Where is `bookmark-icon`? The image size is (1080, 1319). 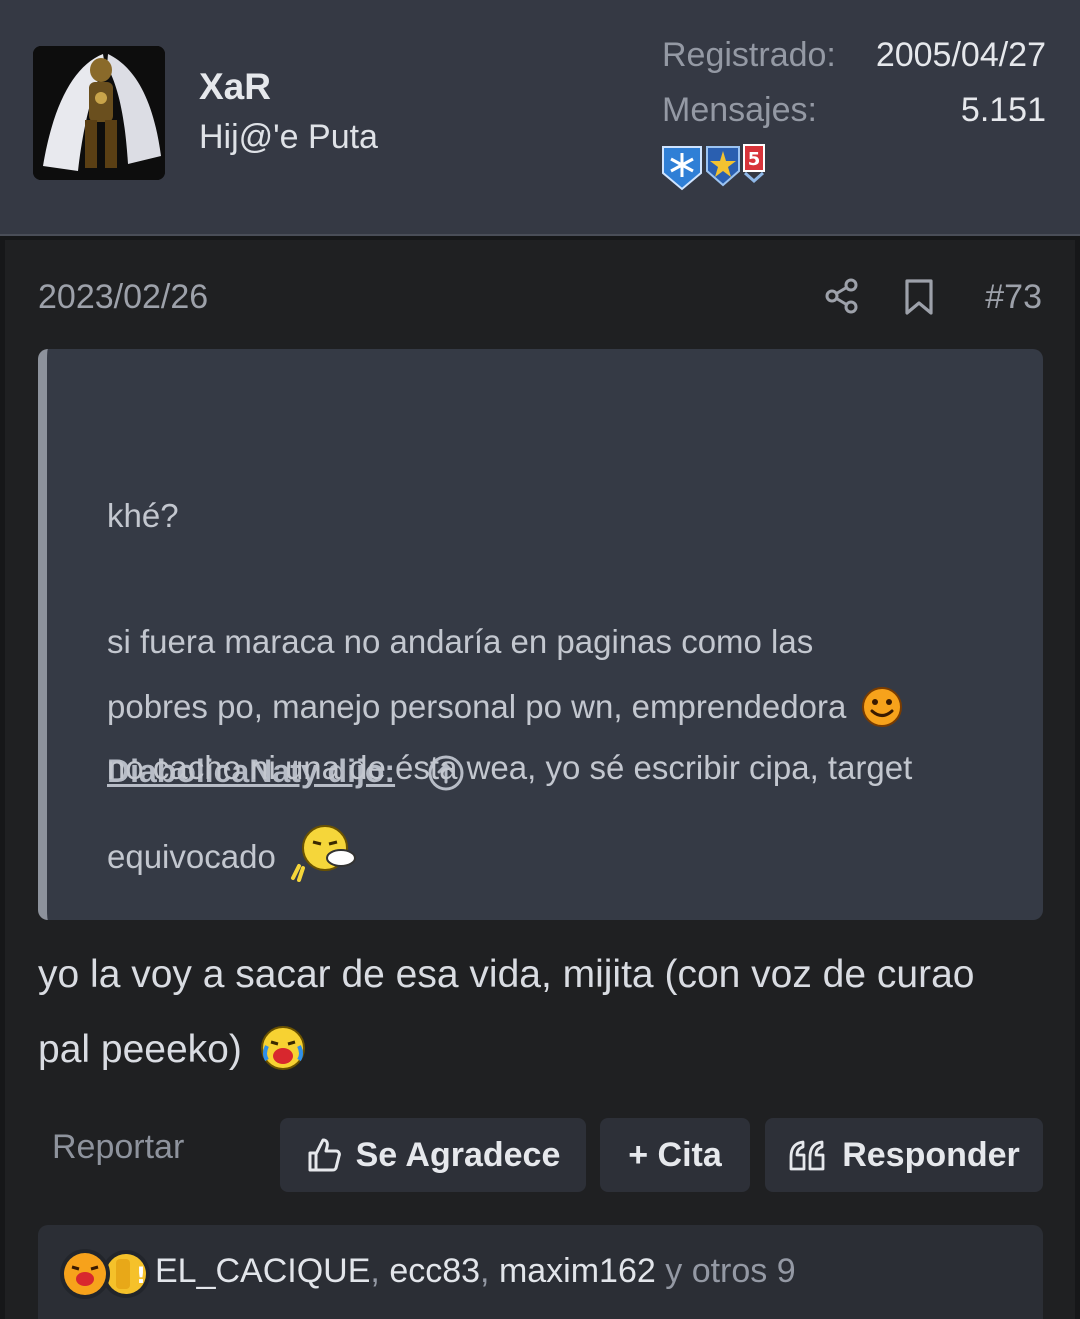
bookmark-icon is located at coordinates (919, 297).